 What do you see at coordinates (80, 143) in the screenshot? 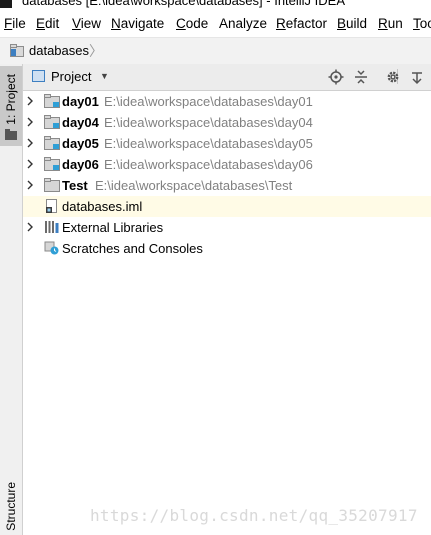
I see `tree-item-name: day05` at bounding box center [80, 143].